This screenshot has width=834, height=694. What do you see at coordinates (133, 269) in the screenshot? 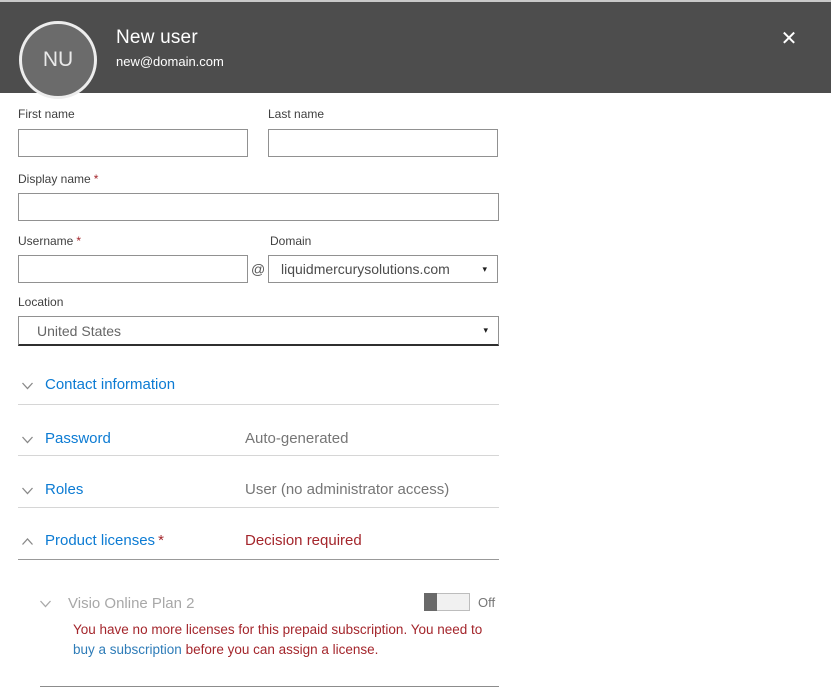
I see `username-input` at bounding box center [133, 269].